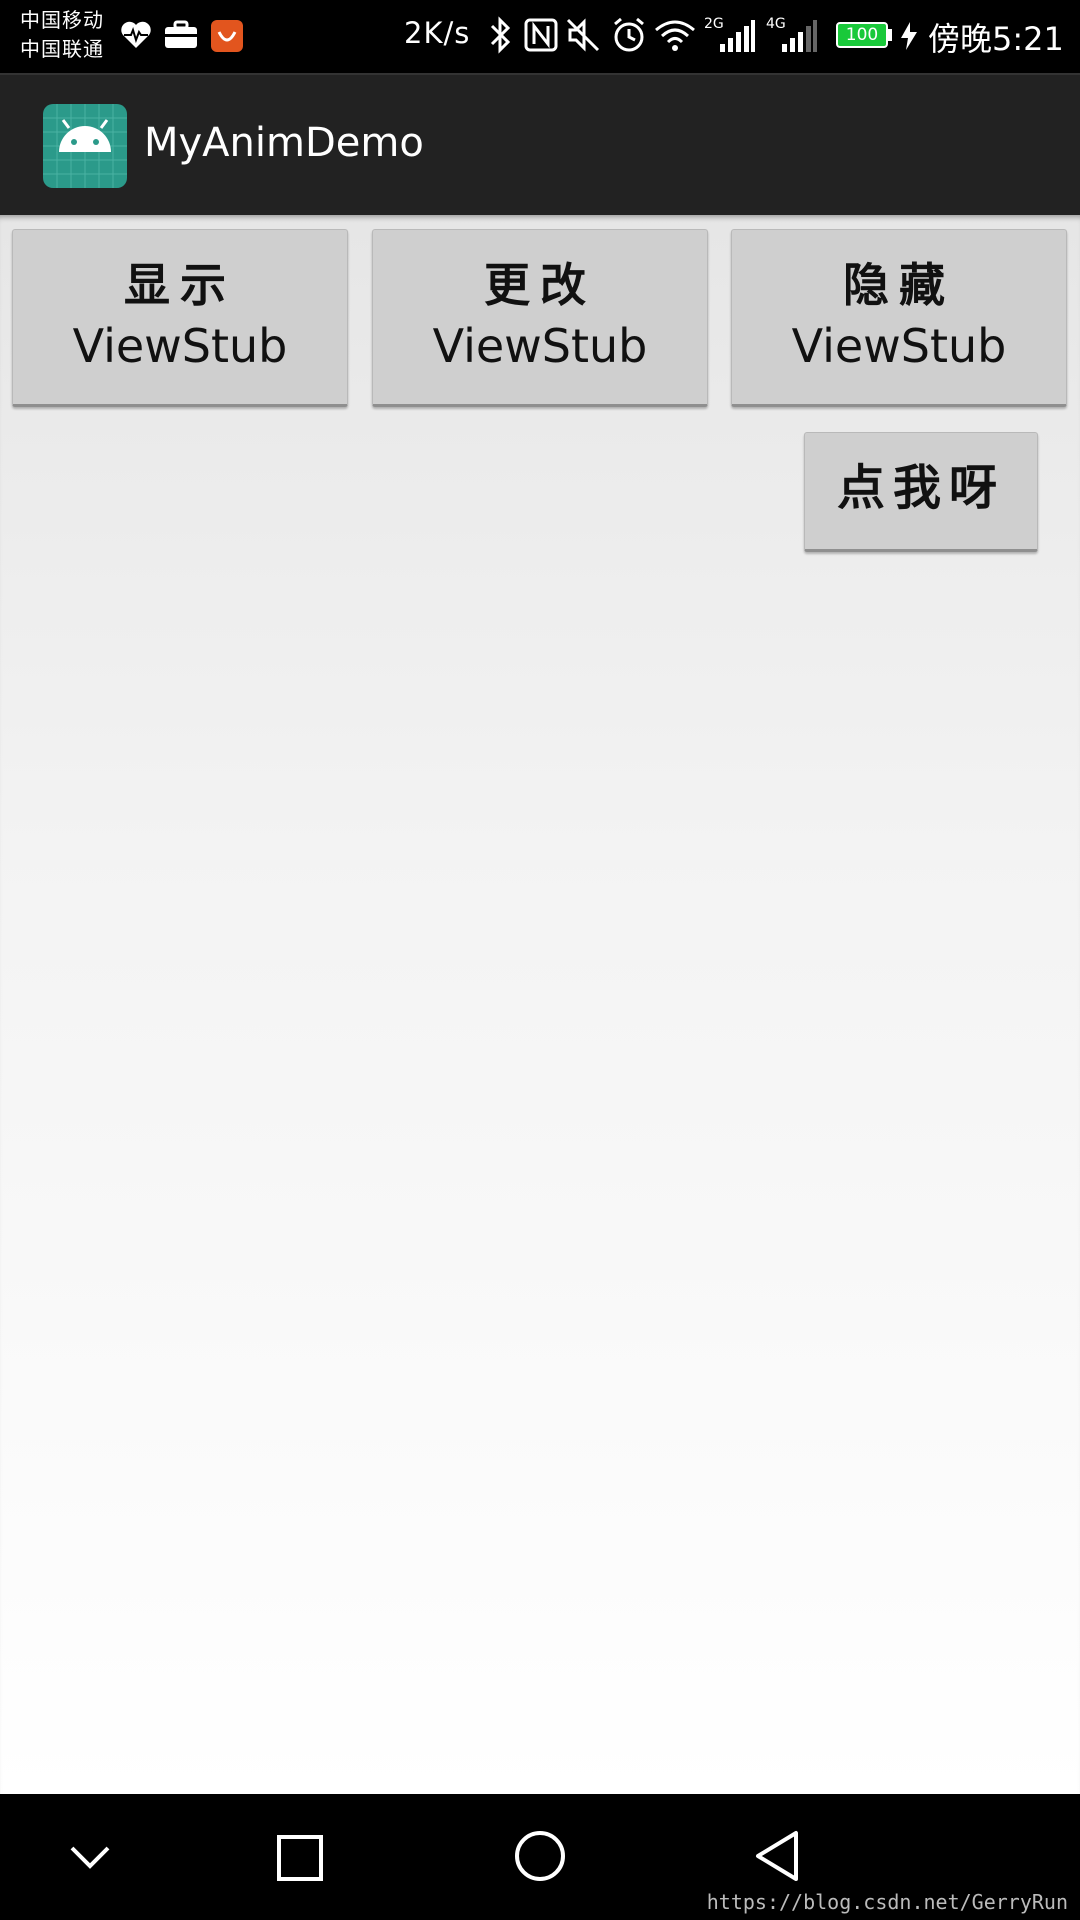 The height and width of the screenshot is (1920, 1080). What do you see at coordinates (899, 318) in the screenshot?
I see `hide-viewstub-button: 隐藏 ViewStub` at bounding box center [899, 318].